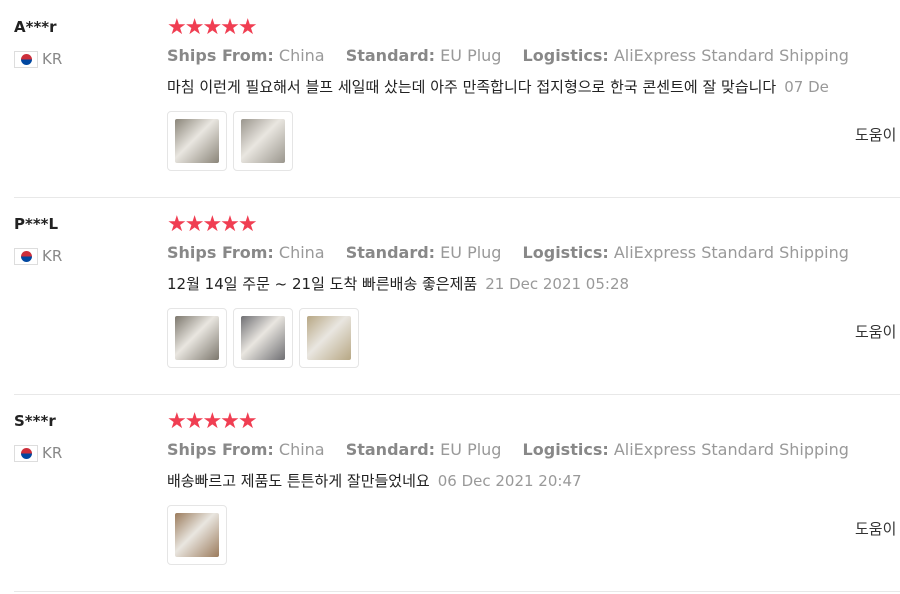  I want to click on review-body: 배송빠르고 제품도 튼튼하게 잘만들었네요, so click(298, 481).